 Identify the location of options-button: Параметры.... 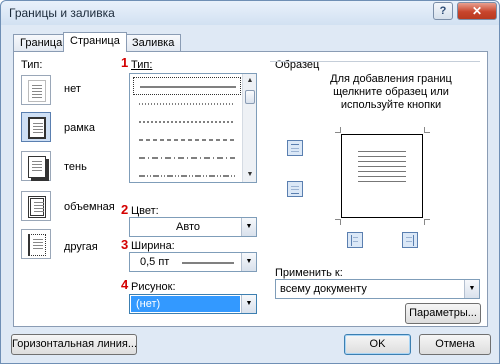
(443, 313).